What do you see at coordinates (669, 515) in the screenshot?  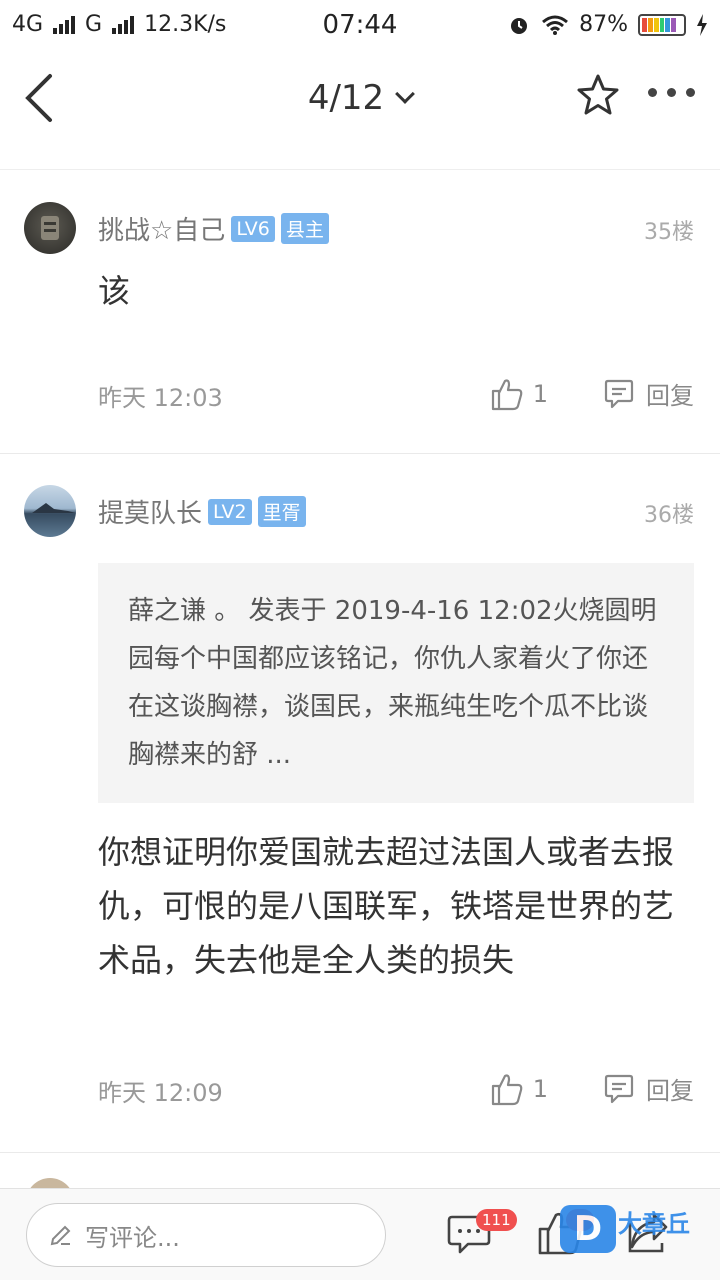 I see `floor-number: 36楼` at bounding box center [669, 515].